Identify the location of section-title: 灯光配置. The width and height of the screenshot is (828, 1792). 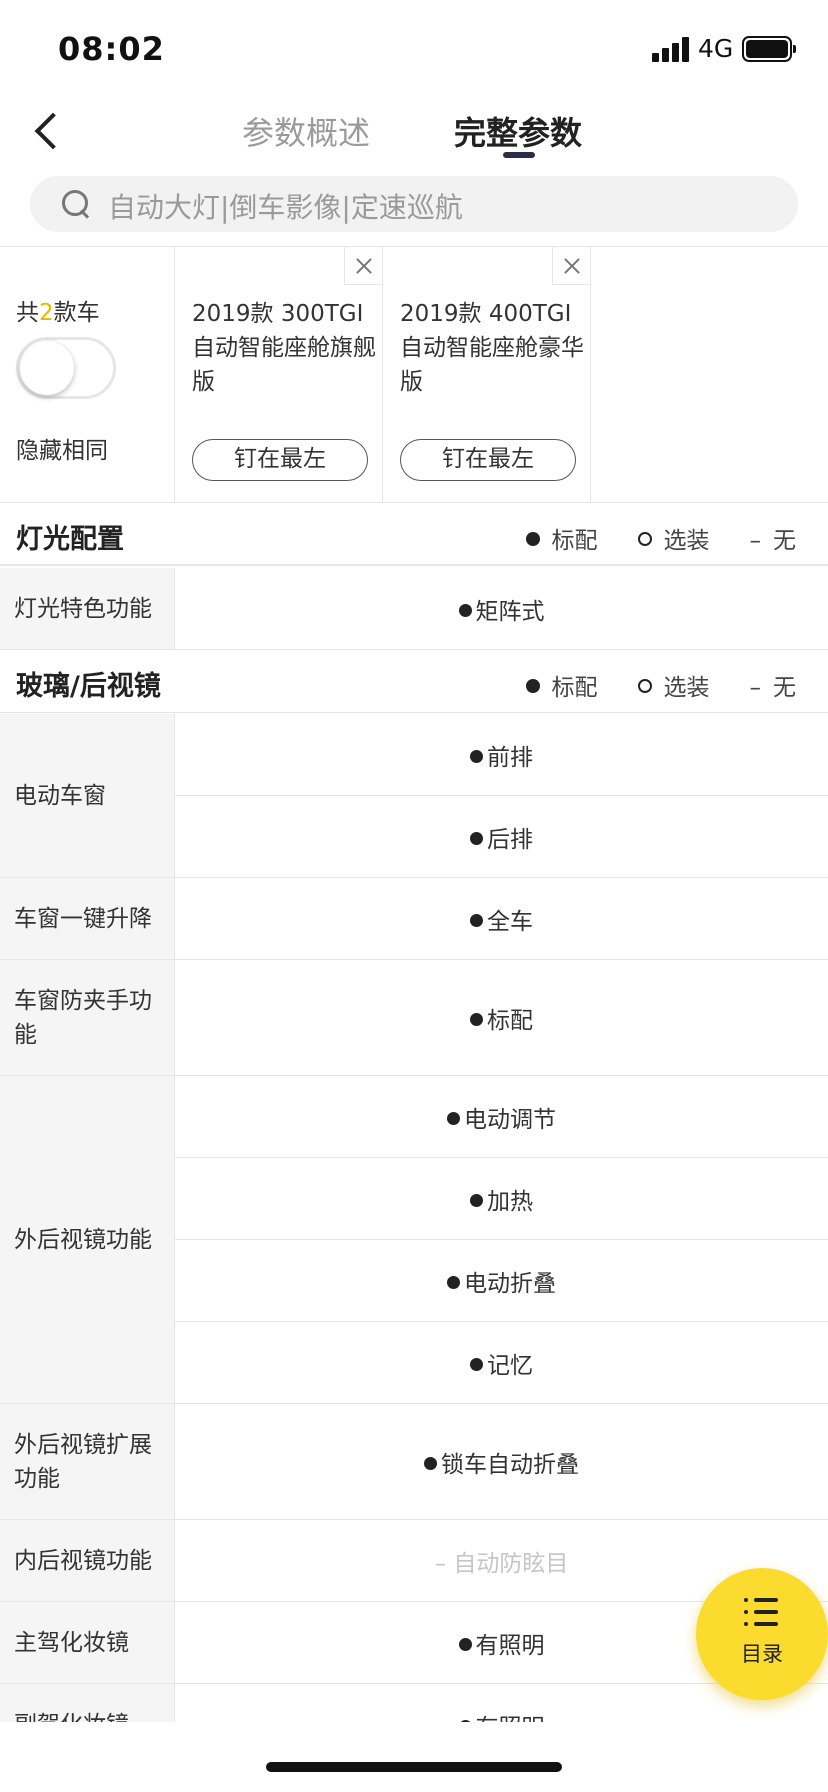
(70, 539).